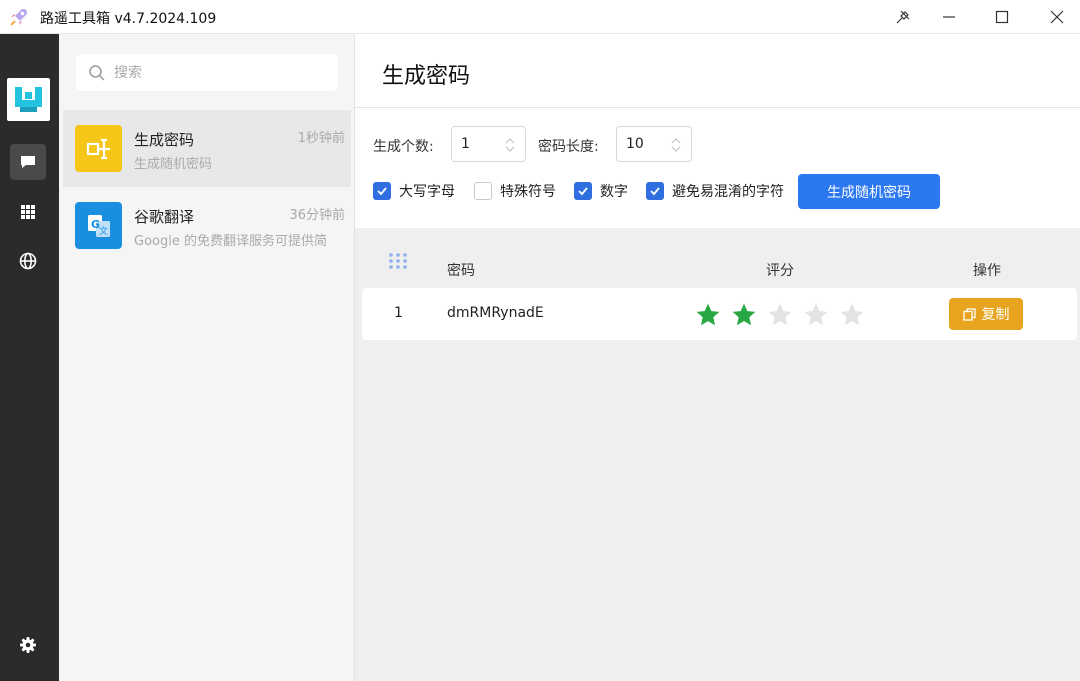  I want to click on special-chars-checkbox: 特殊符号, so click(515, 191).